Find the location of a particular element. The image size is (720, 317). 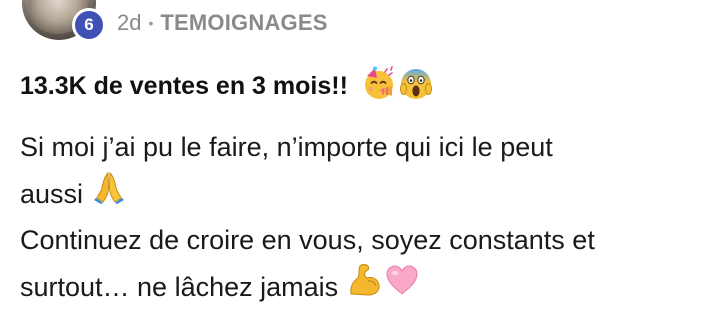

post-meta: 2d • TEMOIGNAGES is located at coordinates (222, 23).